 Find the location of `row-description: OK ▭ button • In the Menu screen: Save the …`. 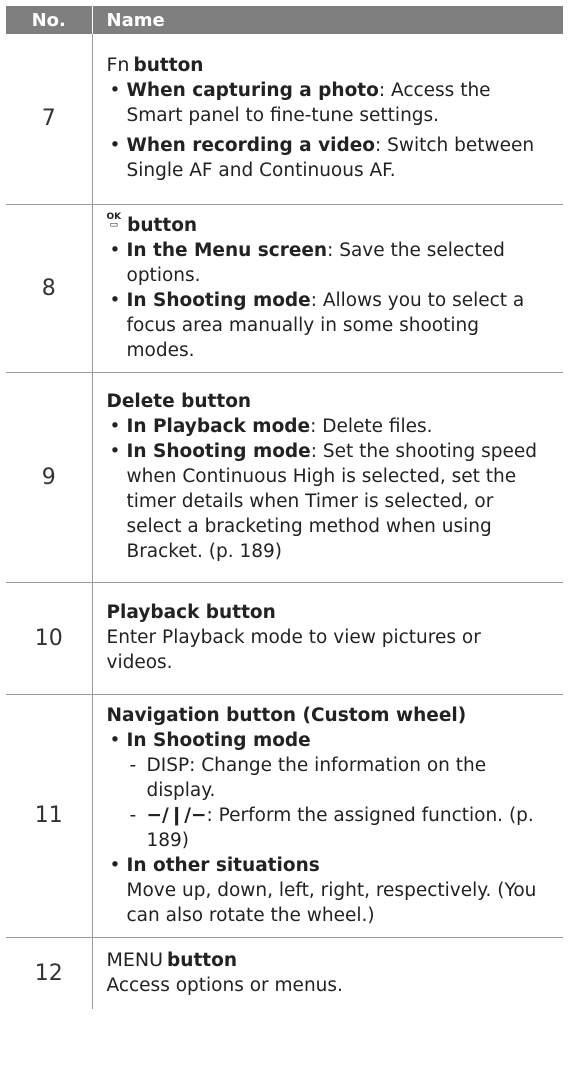

row-description: OK ▭ button • In the Menu screen: Save the … is located at coordinates (327, 288).